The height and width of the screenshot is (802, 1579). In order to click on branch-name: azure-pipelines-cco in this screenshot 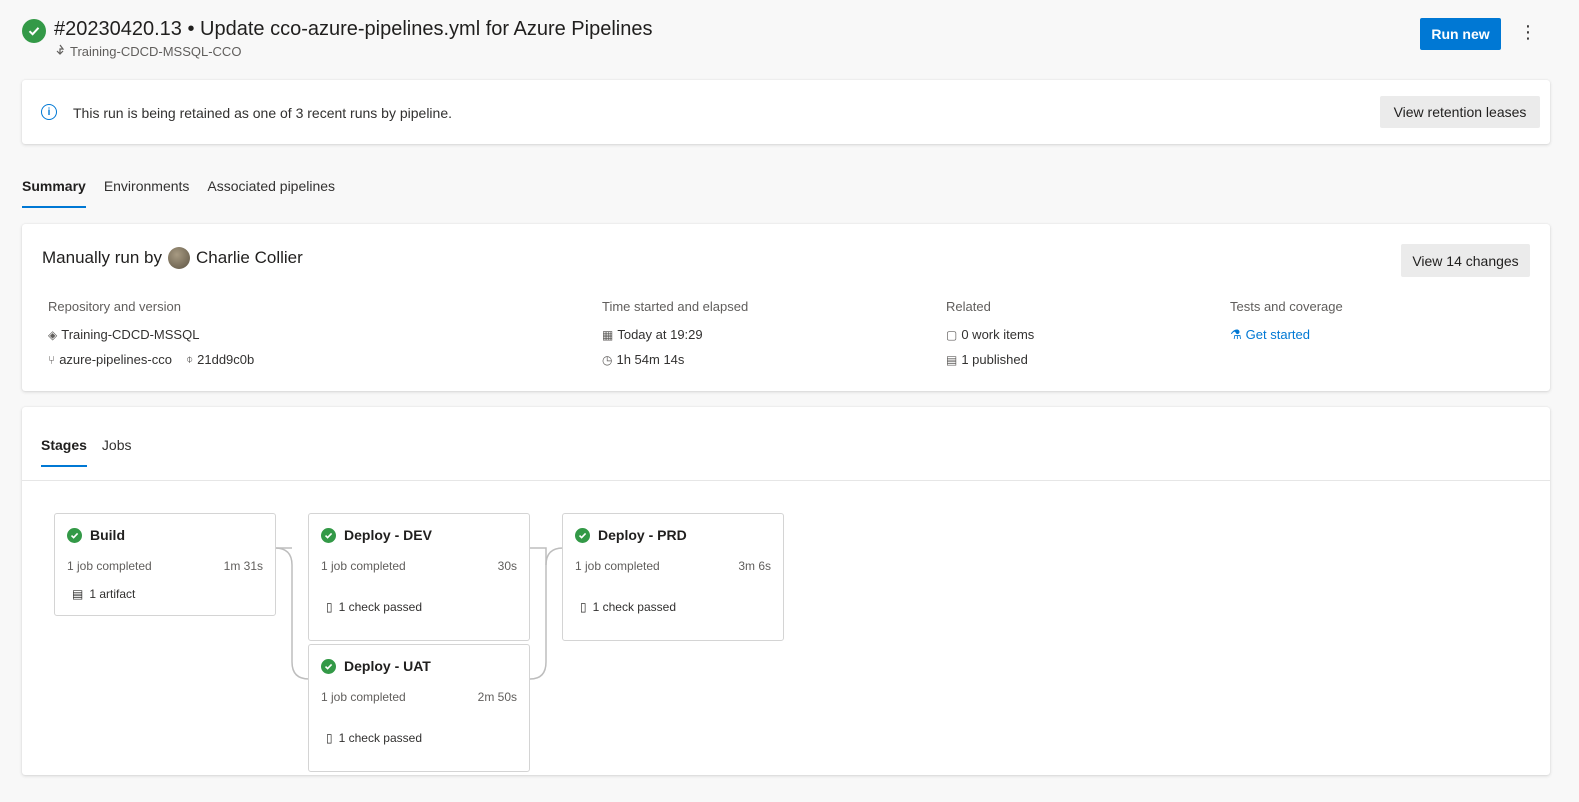, I will do `click(115, 359)`.